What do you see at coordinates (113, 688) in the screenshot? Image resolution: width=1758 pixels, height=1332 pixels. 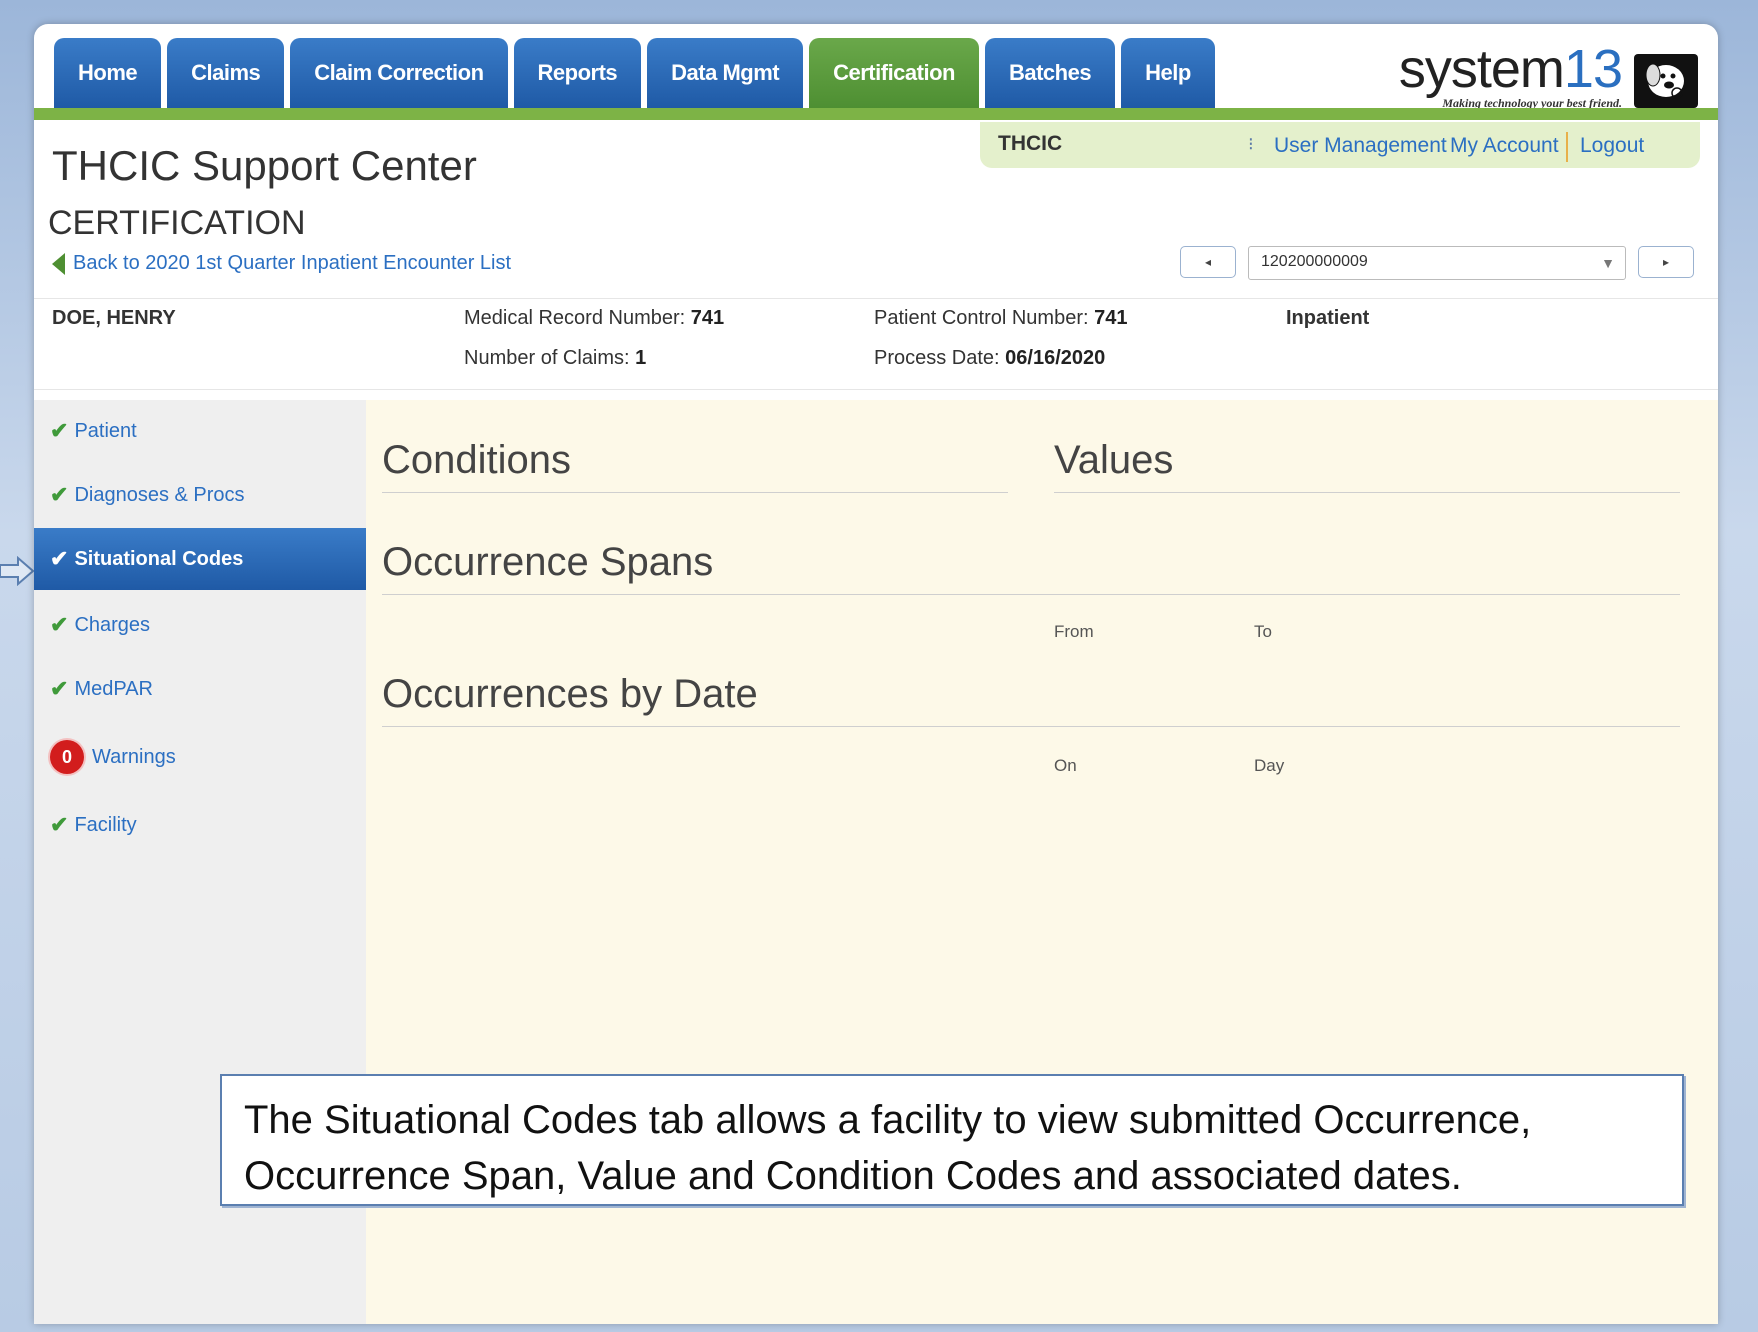 I see `sidebar-item-label: MedPAR` at bounding box center [113, 688].